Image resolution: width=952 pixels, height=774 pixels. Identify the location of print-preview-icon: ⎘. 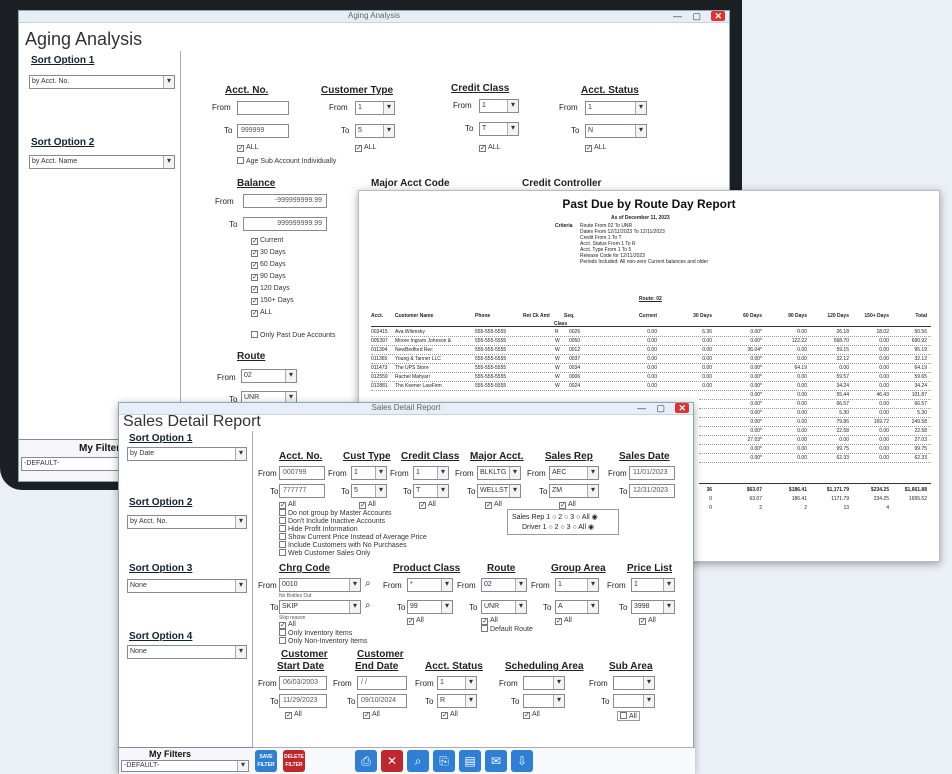
(444, 761).